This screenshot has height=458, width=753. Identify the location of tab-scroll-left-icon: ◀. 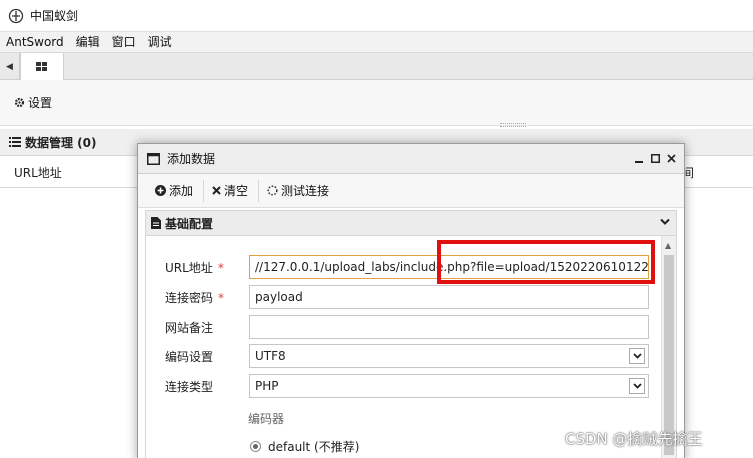
(10, 66).